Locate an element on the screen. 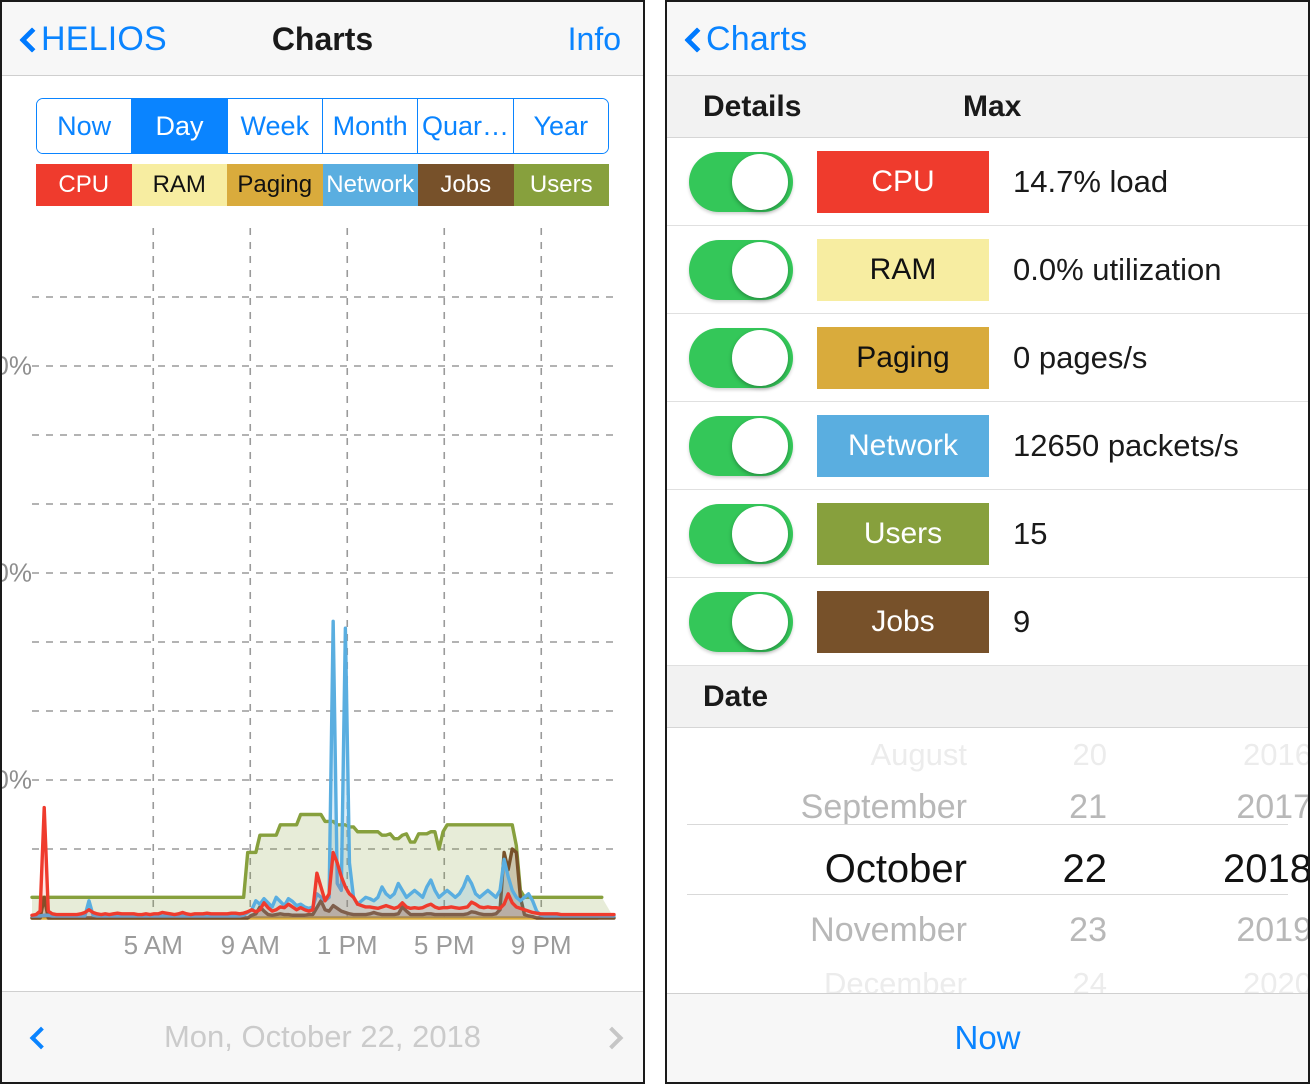  picker-item-year: 2016 is located at coordinates (1207, 754).